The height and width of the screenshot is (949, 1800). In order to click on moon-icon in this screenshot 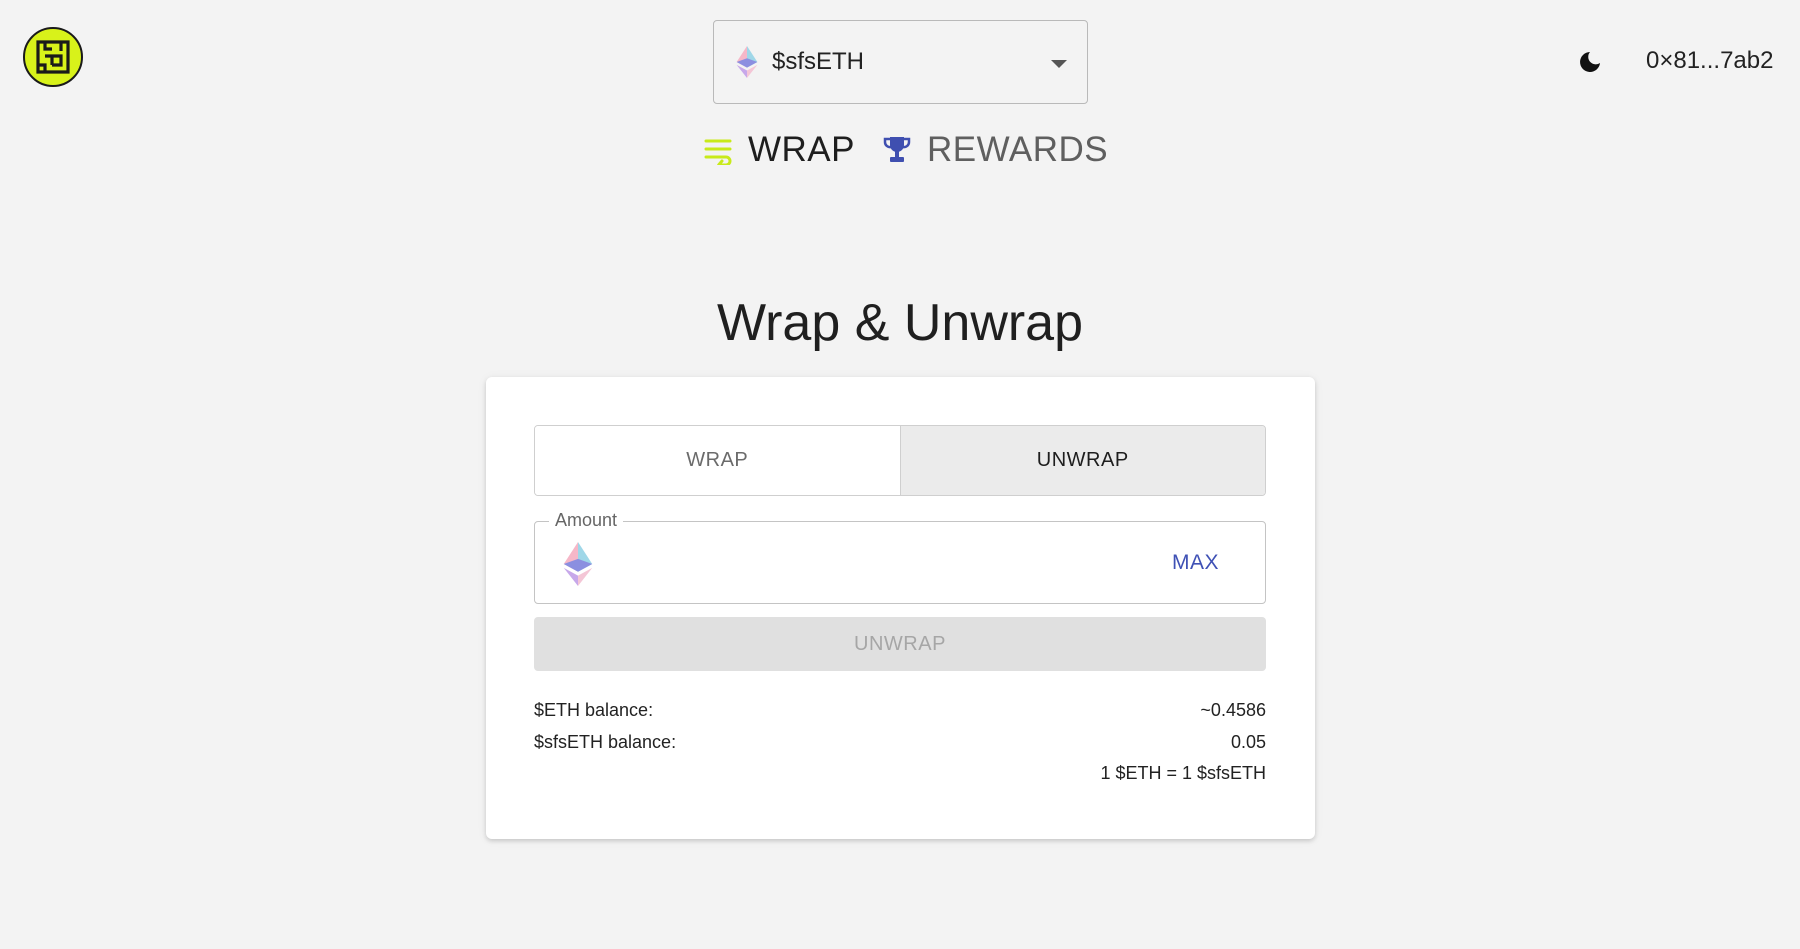, I will do `click(1590, 62)`.